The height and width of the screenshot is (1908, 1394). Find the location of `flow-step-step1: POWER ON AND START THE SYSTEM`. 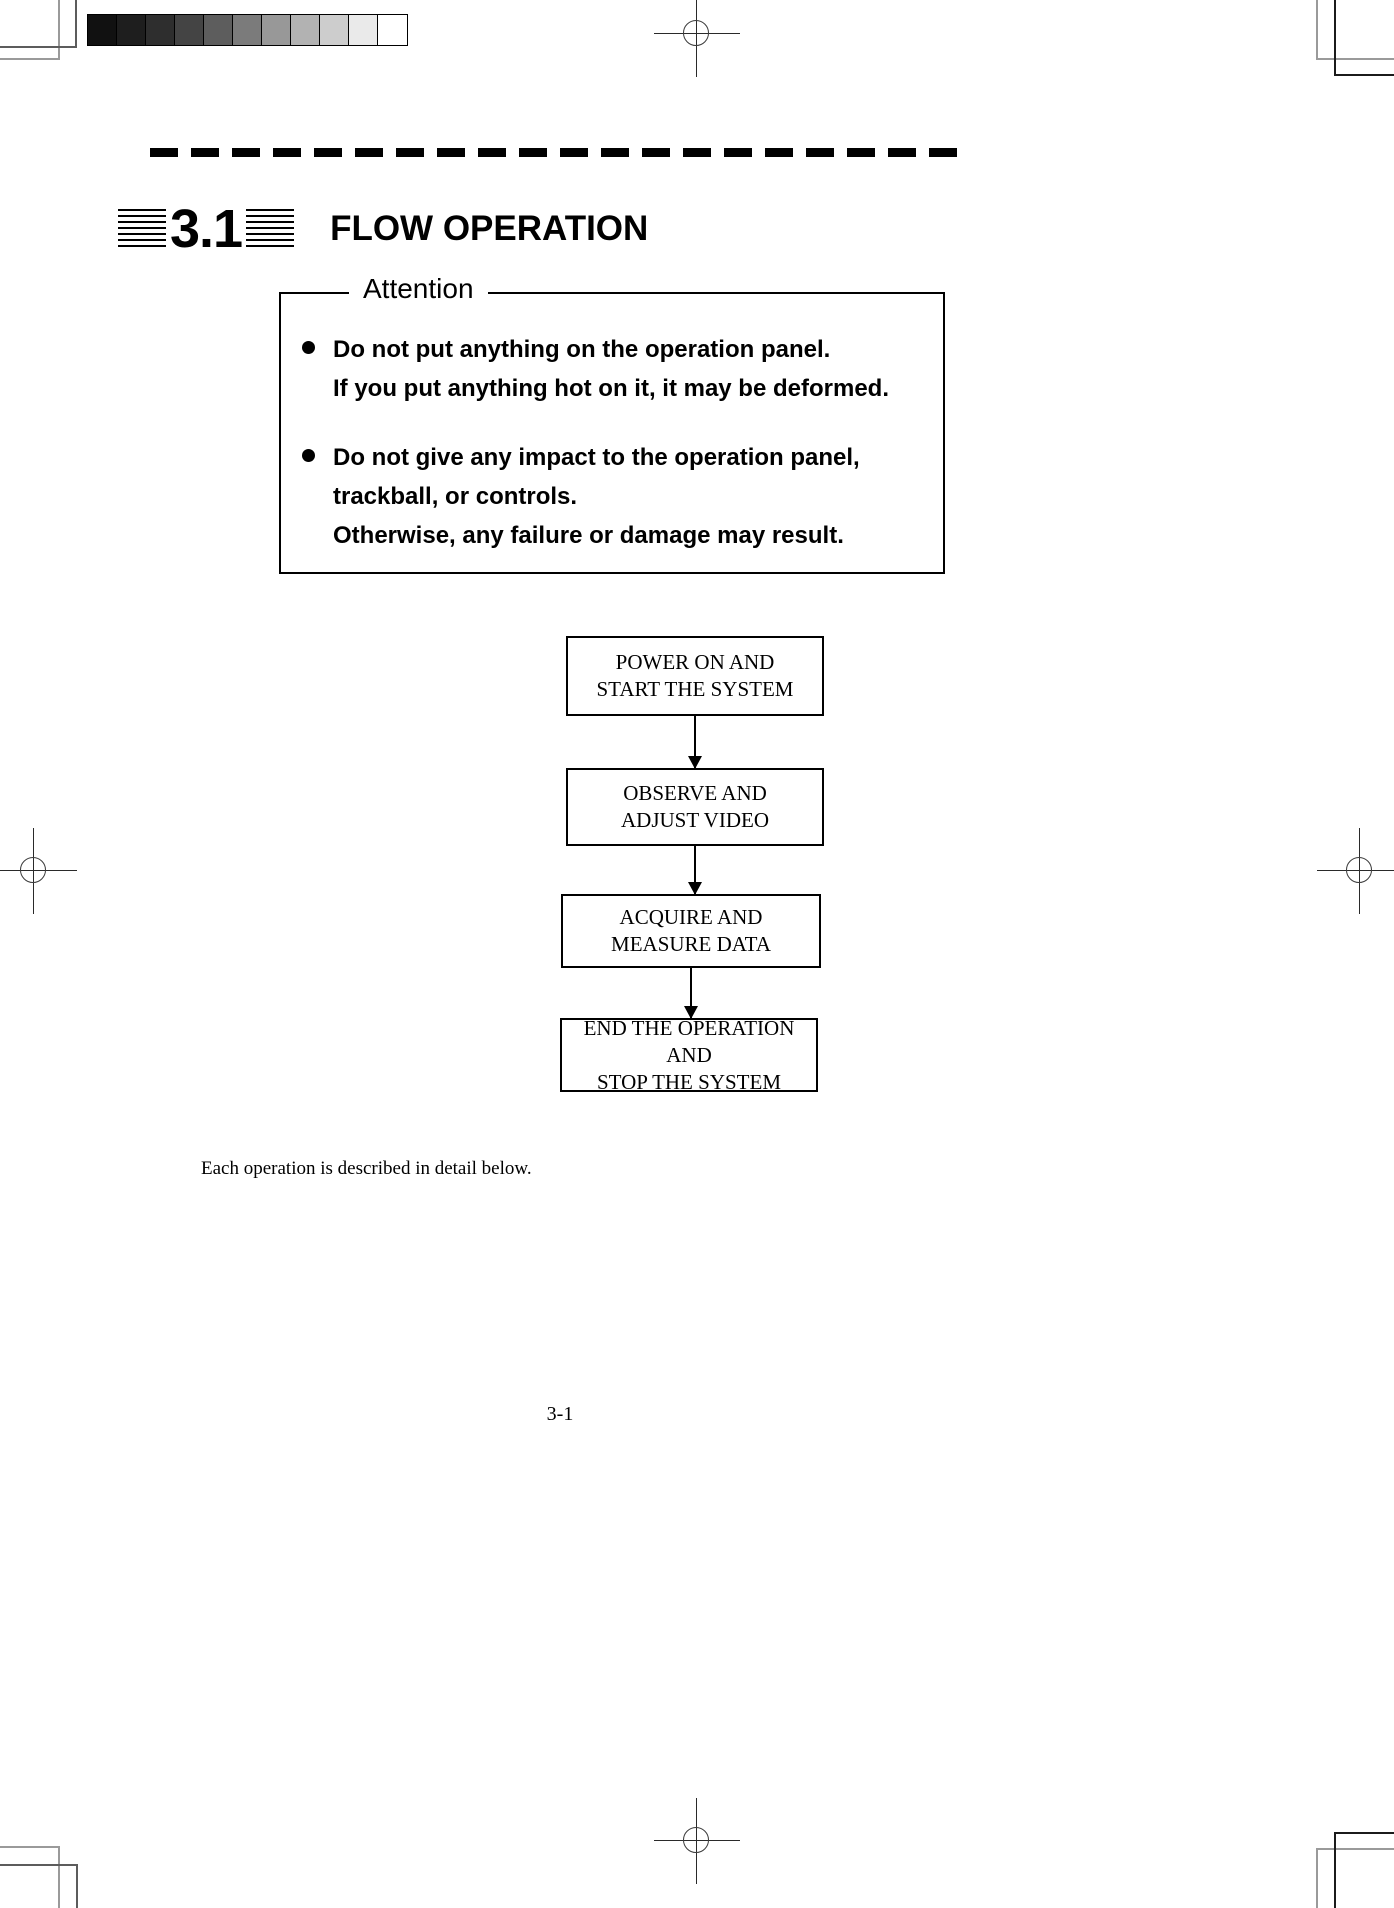

flow-step-step1: POWER ON AND START THE SYSTEM is located at coordinates (695, 676).